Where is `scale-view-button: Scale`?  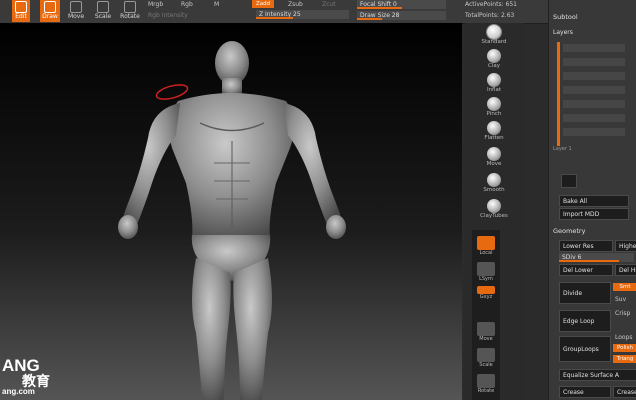
scale-view-button: Scale is located at coordinates (486, 358).